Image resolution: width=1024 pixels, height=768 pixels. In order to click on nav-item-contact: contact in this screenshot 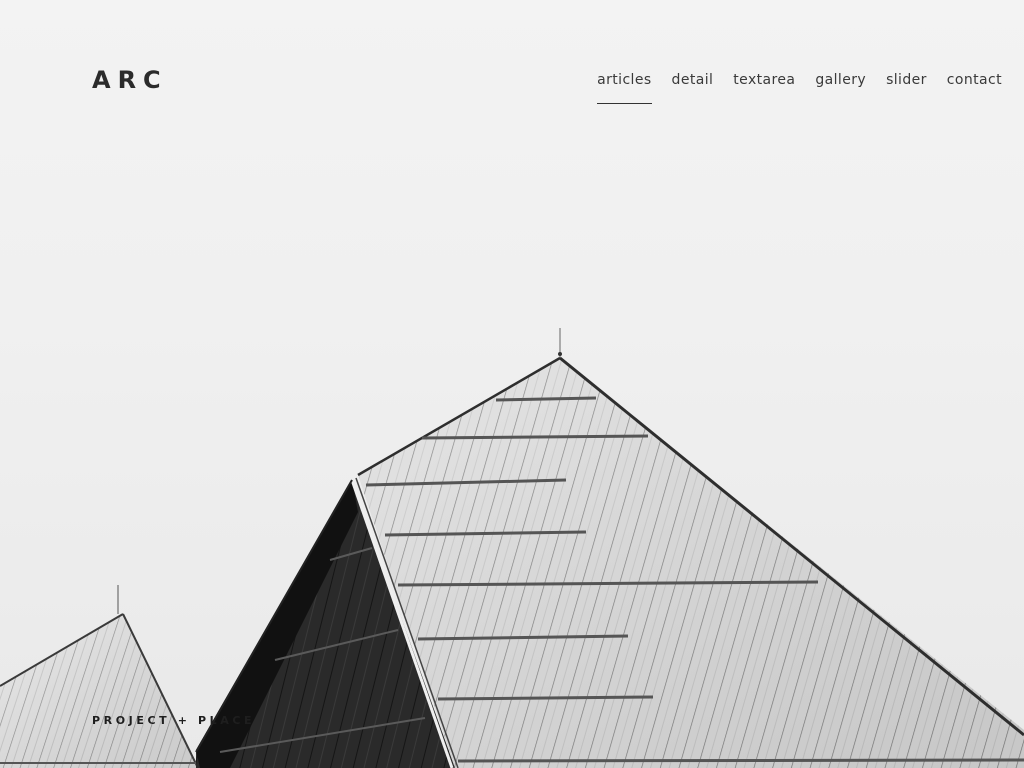, I will do `click(974, 80)`.